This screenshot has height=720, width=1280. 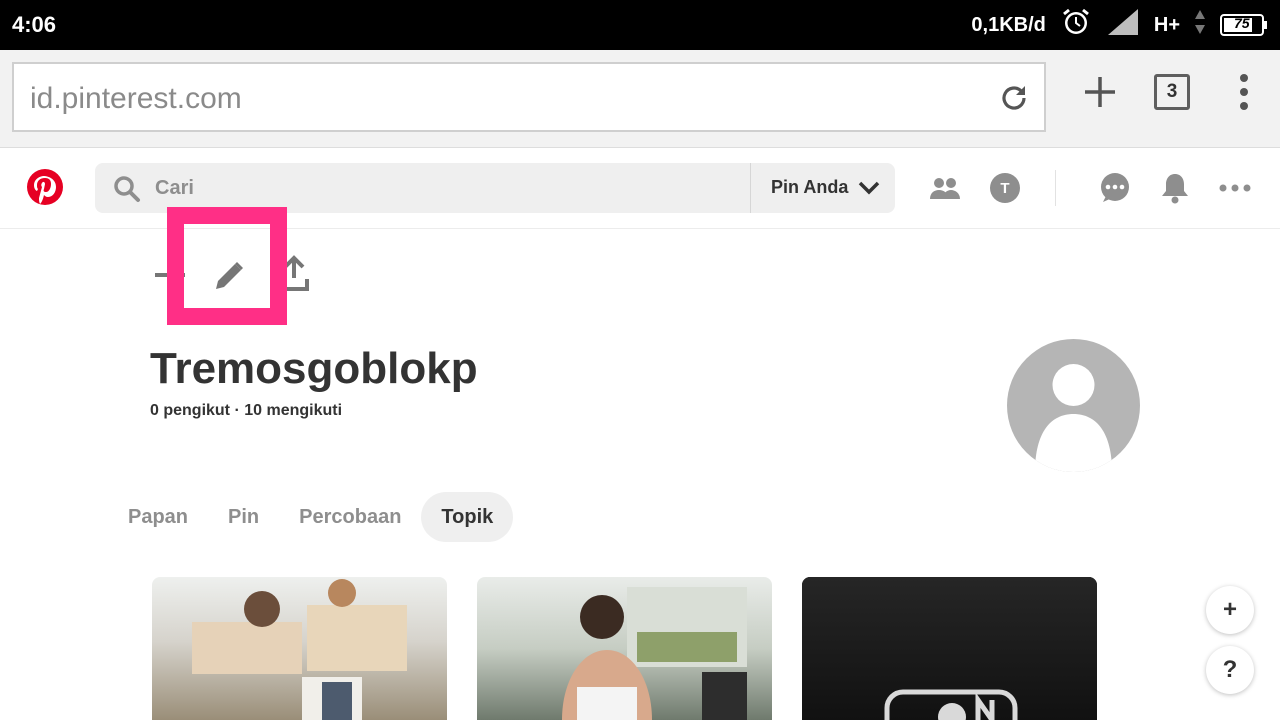 I want to click on profile-tabs: Papan Pin Percobaan Topik, so click(x=311, y=517).